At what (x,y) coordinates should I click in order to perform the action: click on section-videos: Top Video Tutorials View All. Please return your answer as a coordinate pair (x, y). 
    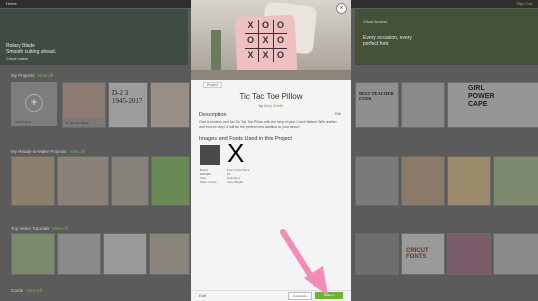
    Looking at the image, I should click on (39, 228).